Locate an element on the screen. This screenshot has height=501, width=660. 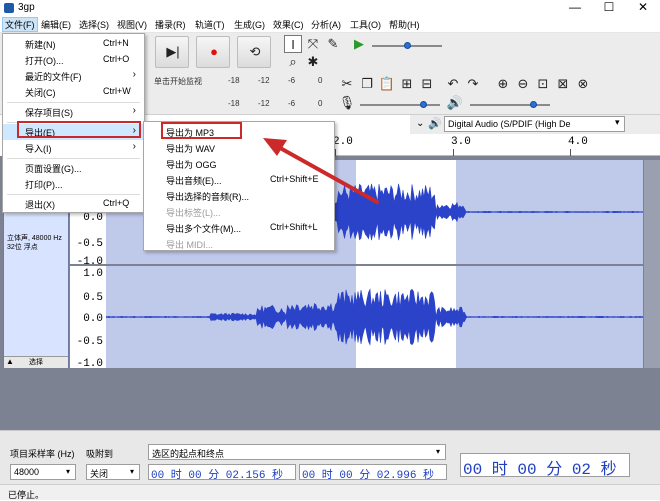
waveform-right is located at coordinates (374, 317).